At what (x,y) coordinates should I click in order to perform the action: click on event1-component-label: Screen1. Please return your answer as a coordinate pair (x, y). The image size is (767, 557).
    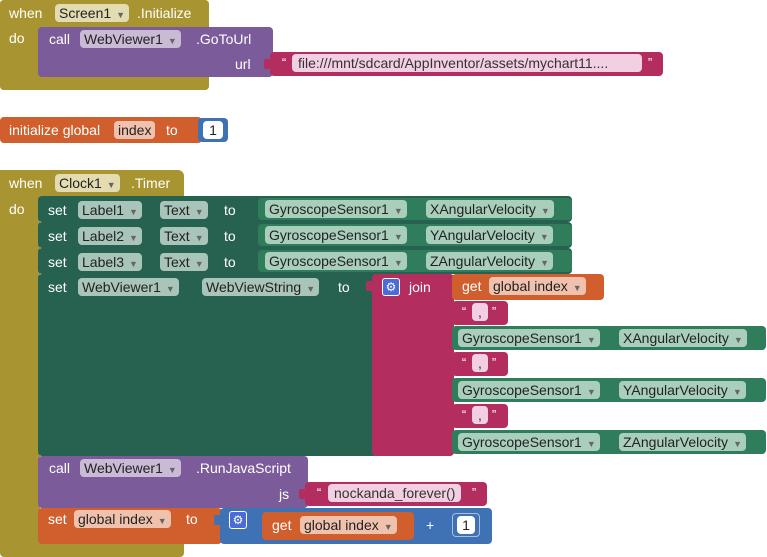
    Looking at the image, I should click on (85, 13).